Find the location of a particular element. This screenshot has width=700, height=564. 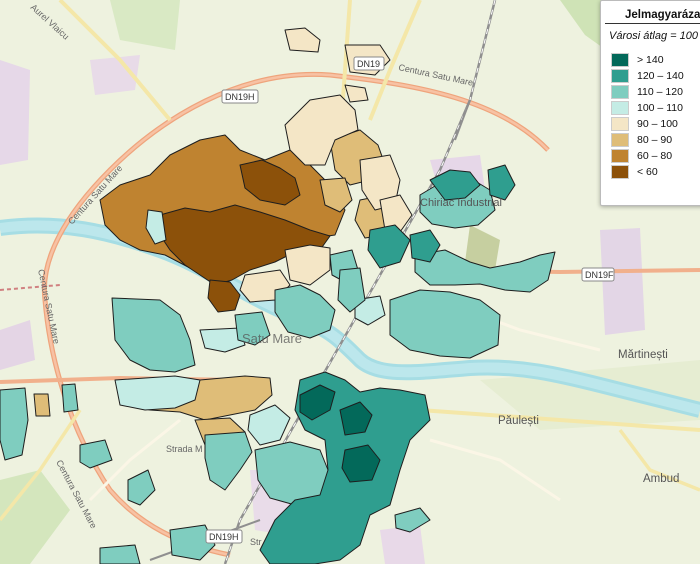

legend-item: 80 – 90 is located at coordinates (655, 140).